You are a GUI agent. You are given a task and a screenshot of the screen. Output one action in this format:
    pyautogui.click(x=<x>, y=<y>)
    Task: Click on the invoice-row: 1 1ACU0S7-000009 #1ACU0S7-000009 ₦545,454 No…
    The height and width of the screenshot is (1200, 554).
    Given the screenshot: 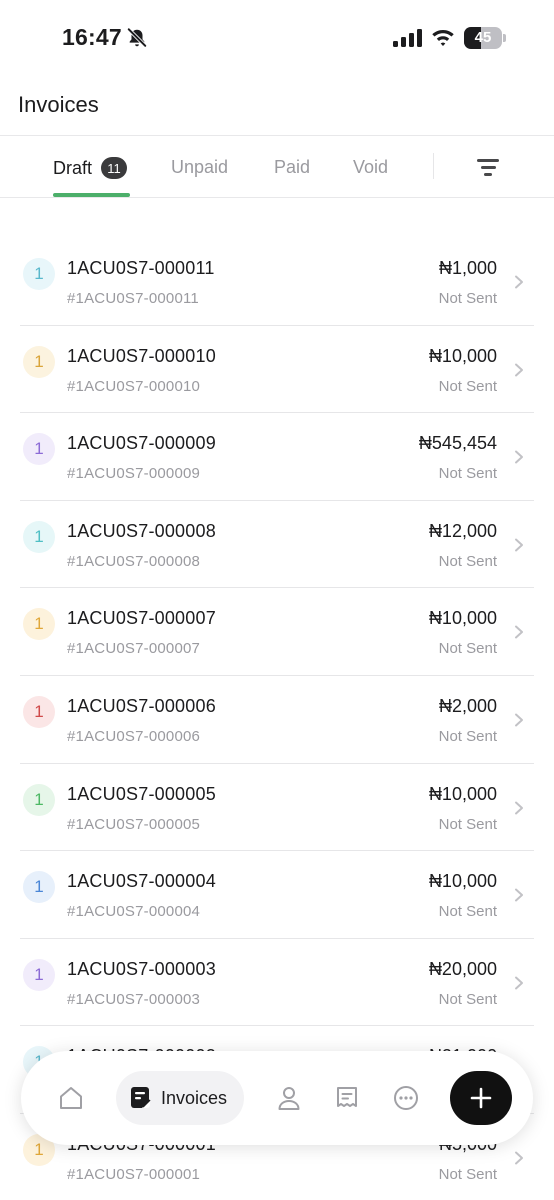 What is the action you would take?
    pyautogui.click(x=277, y=457)
    